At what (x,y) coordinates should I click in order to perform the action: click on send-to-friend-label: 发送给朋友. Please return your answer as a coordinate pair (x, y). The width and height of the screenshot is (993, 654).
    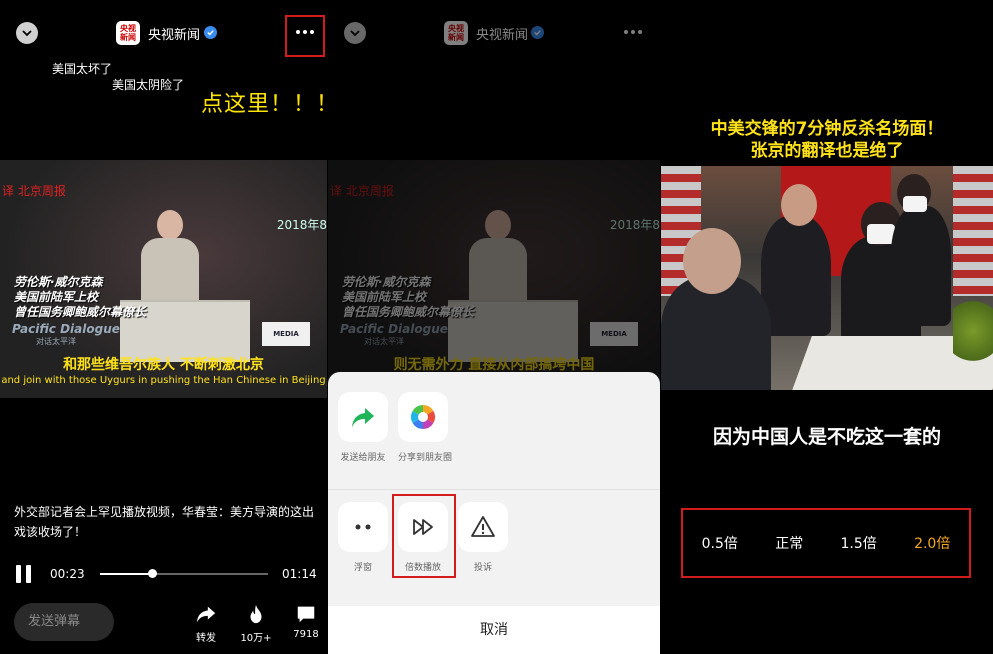
    Looking at the image, I should click on (363, 458).